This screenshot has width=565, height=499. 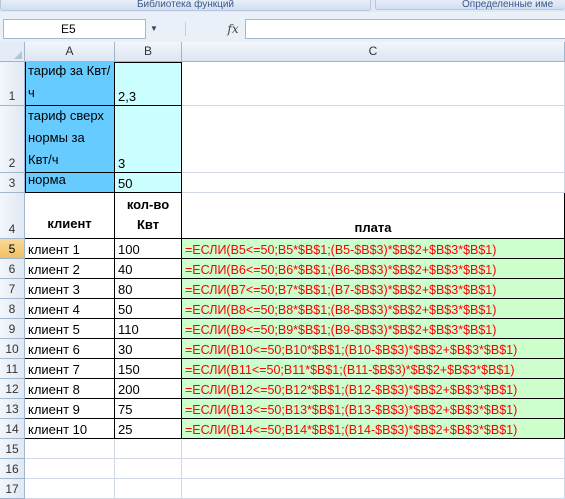 What do you see at coordinates (148, 52) in the screenshot?
I see `column-header-b: B` at bounding box center [148, 52].